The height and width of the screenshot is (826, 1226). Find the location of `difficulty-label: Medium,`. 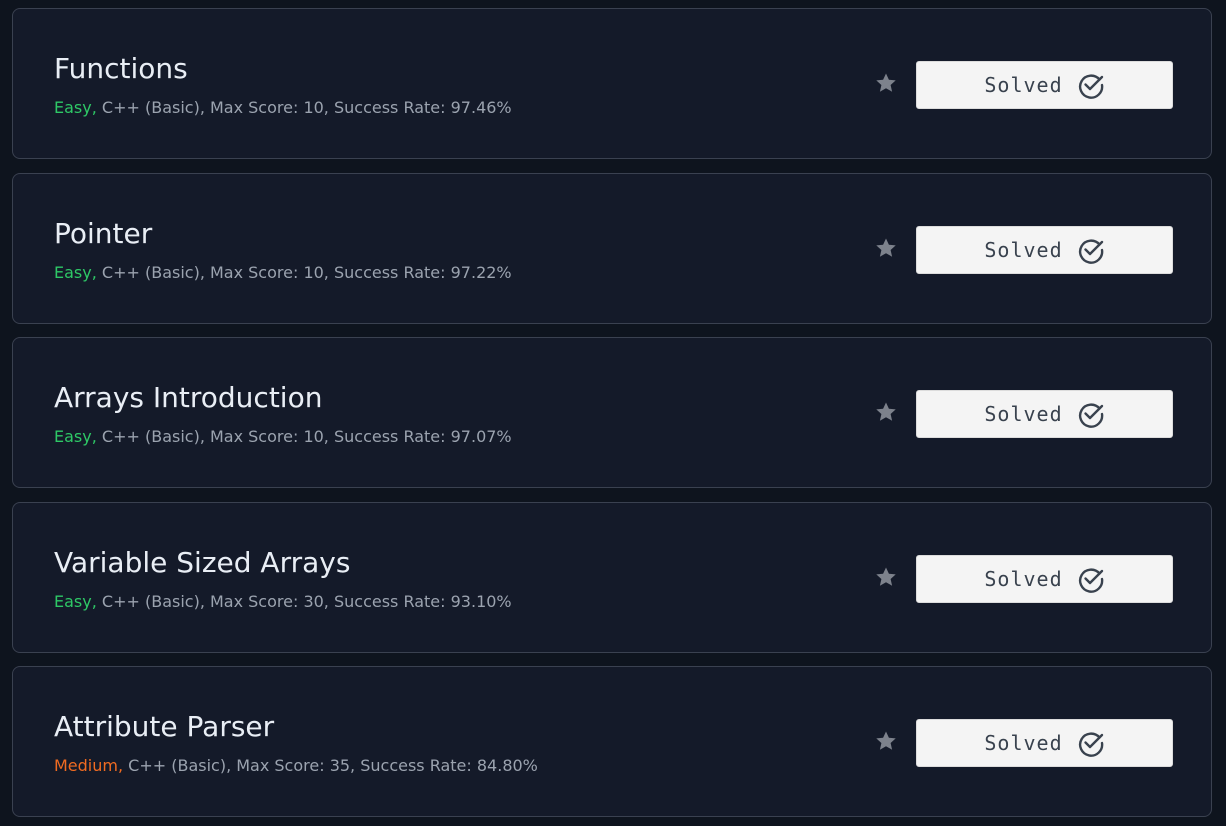

difficulty-label: Medium, is located at coordinates (89, 765).